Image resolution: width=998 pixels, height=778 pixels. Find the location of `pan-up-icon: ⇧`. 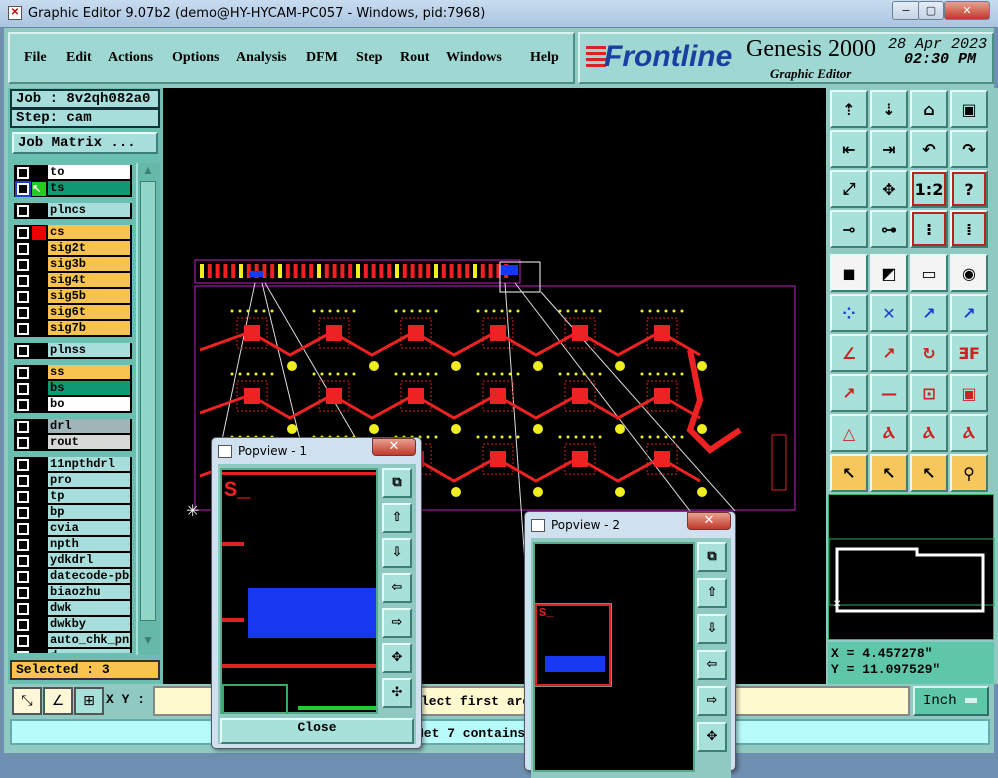

pan-up-icon: ⇧ is located at coordinates (397, 518).